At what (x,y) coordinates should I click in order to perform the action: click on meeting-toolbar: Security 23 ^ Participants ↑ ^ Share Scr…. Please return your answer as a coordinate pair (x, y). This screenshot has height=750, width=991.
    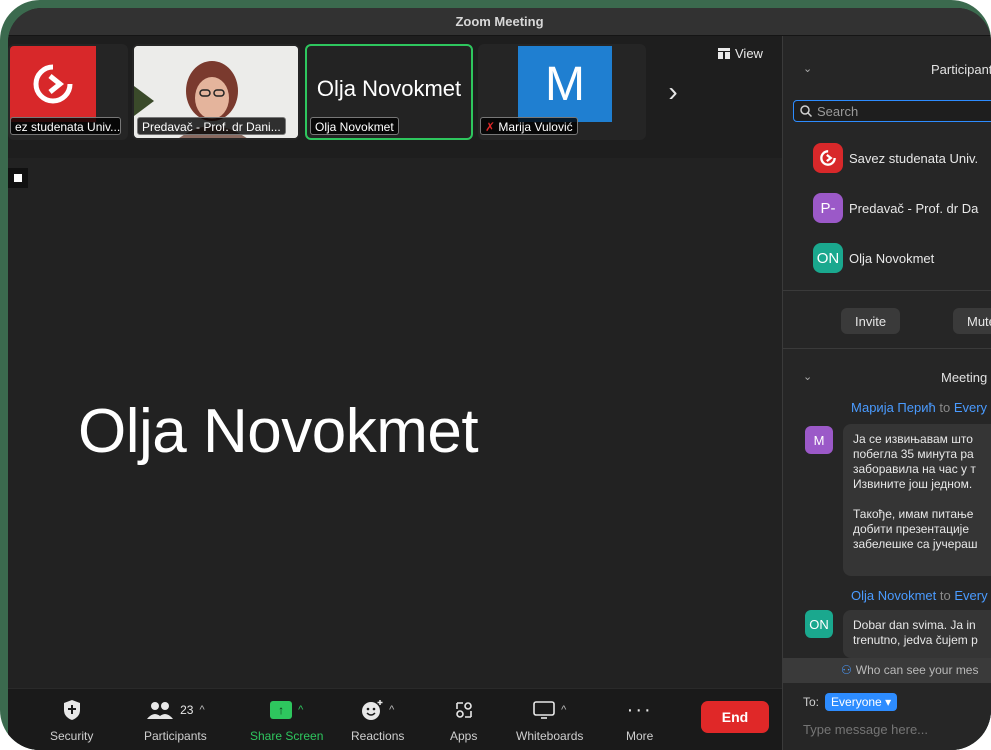
    Looking at the image, I should click on (395, 719).